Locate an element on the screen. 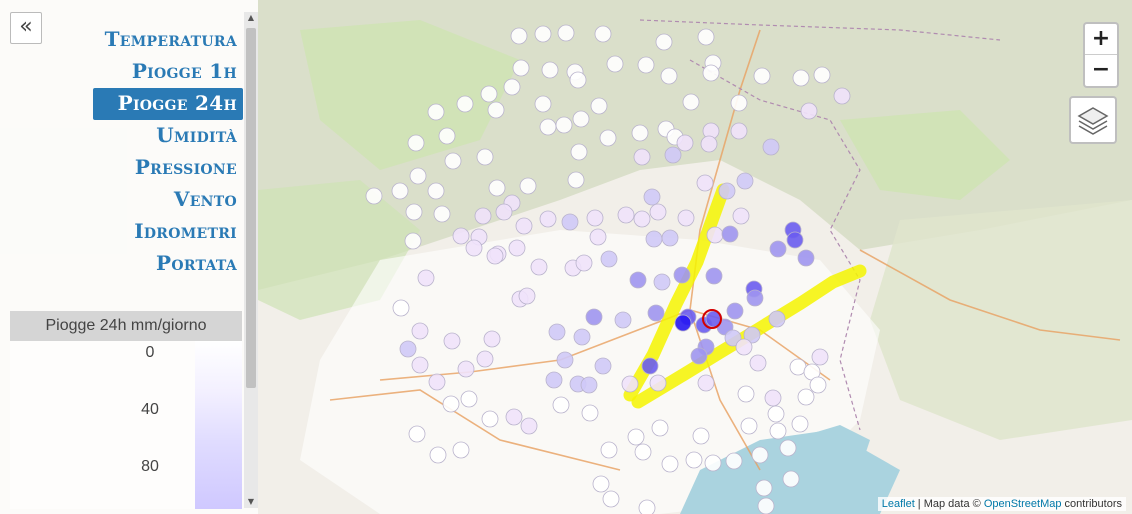 This screenshot has width=1132, height=514. scroll-thumb is located at coordinates (251, 208).